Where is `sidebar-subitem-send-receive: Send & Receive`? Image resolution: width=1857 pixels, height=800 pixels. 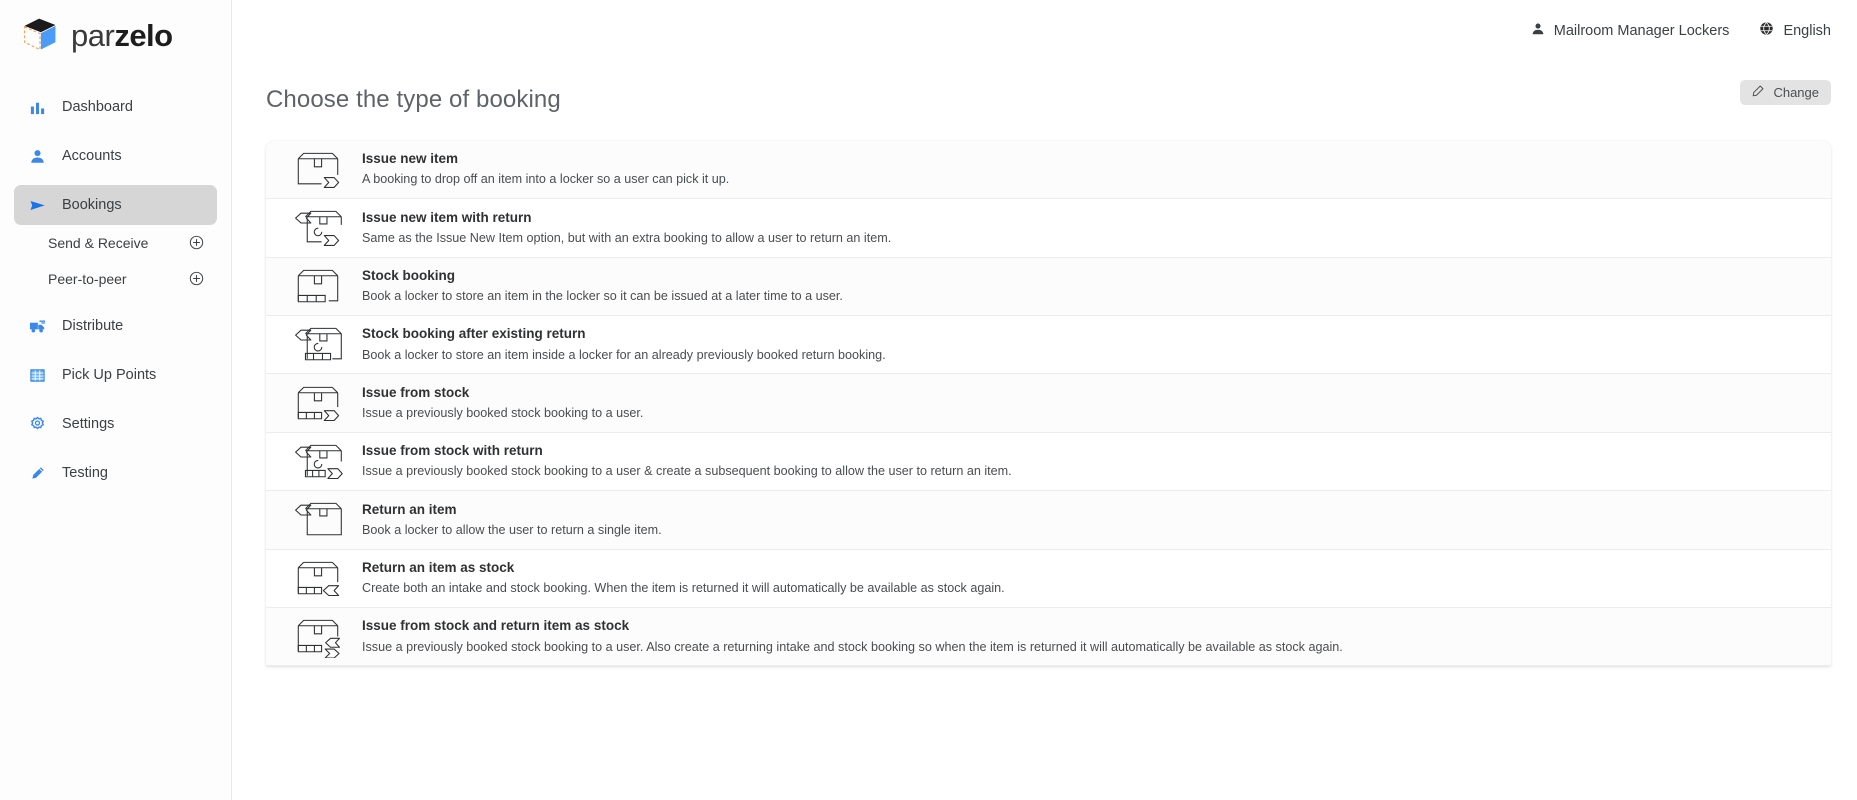
sidebar-subitem-send-receive: Send & Receive is located at coordinates (115, 243).